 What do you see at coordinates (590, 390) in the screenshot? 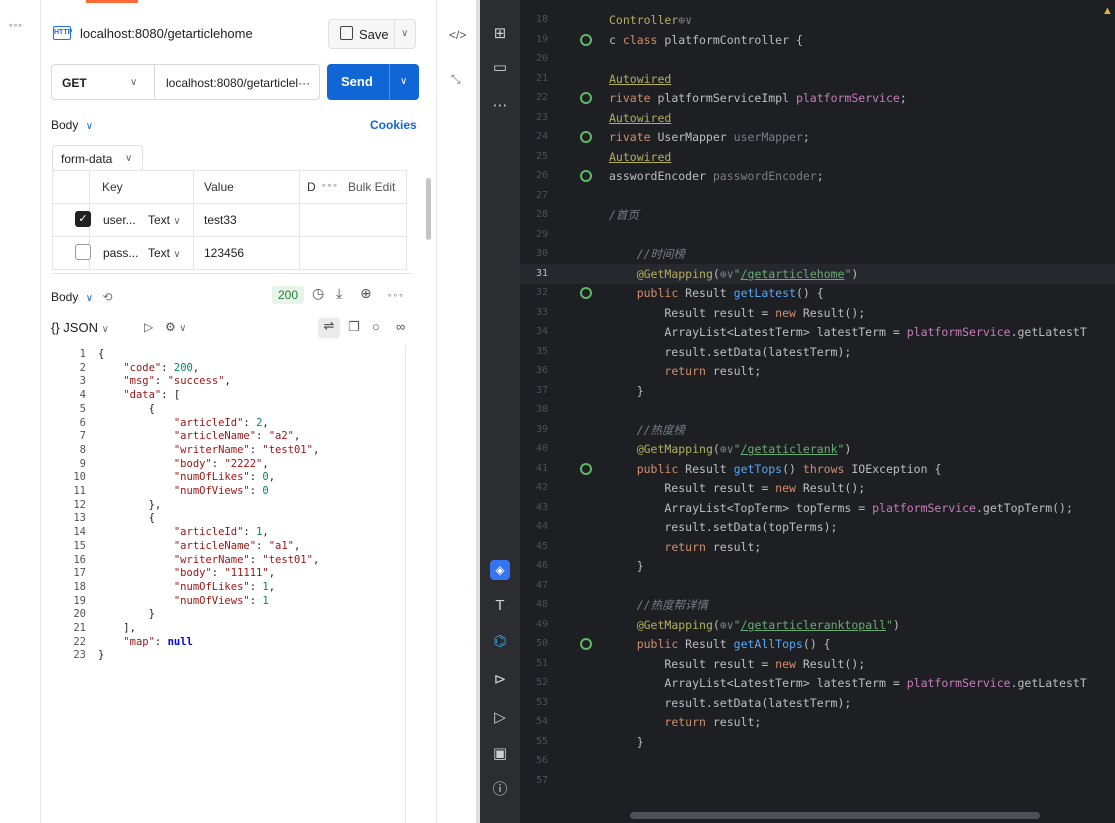
I see `code-line: 37 }` at bounding box center [590, 390].